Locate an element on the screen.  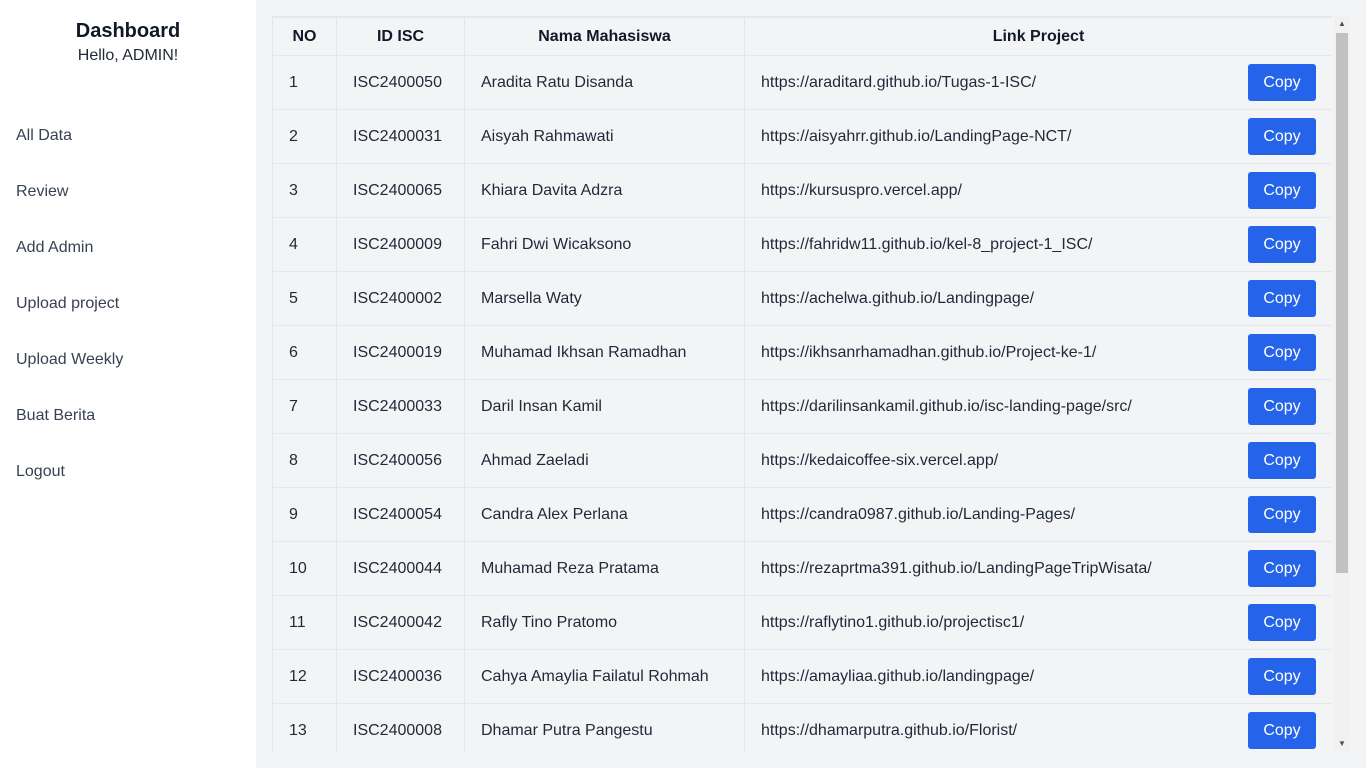
cell-nama-mahasiswa: Fahri Dwi Wicaksono is located at coordinates (604, 244).